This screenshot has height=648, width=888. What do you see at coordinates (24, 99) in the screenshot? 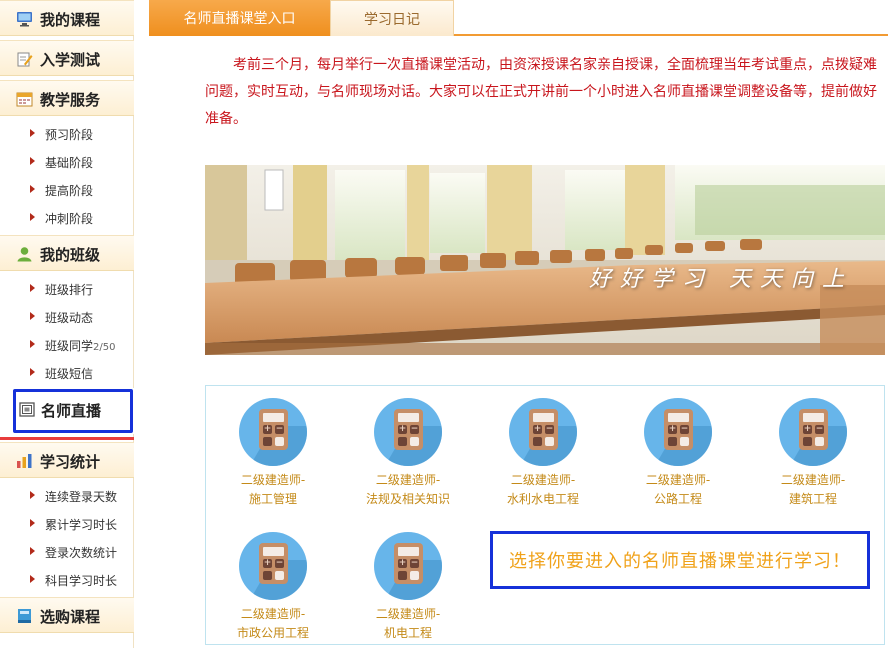
I see `calendar-icon` at bounding box center [24, 99].